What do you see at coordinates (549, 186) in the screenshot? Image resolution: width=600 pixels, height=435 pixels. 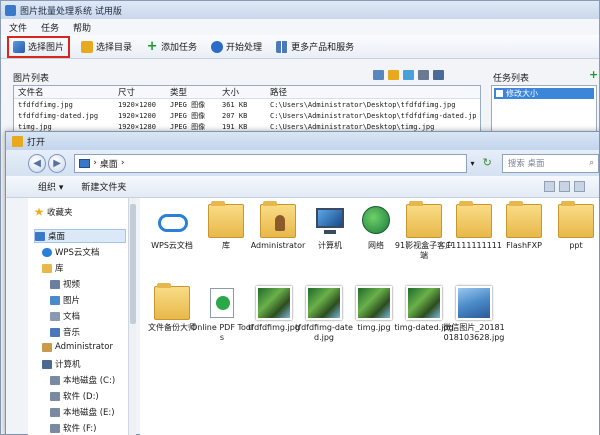 I see `view-options-icon` at bounding box center [549, 186].